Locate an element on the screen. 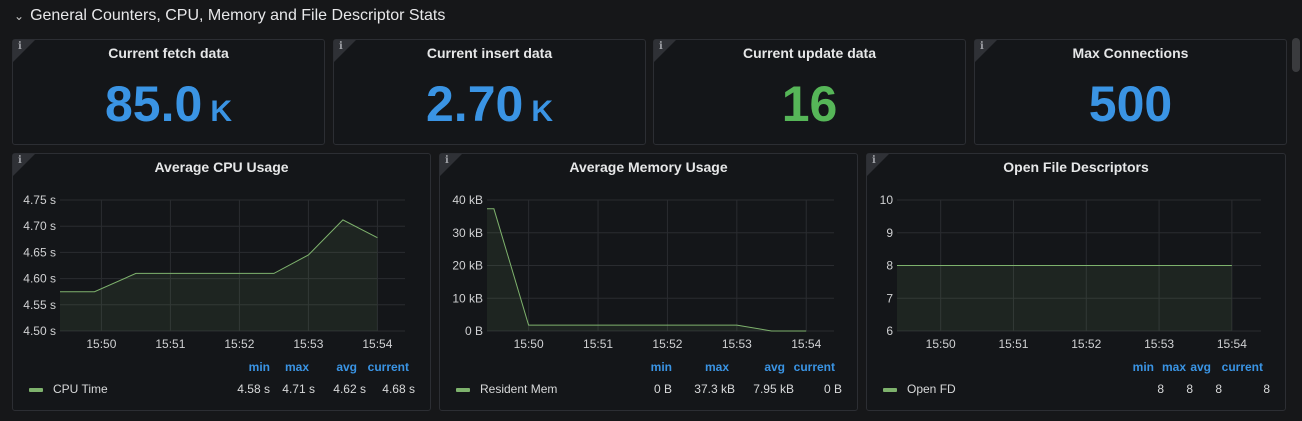  y-tick-label: 4.70 s is located at coordinates (39, 226).